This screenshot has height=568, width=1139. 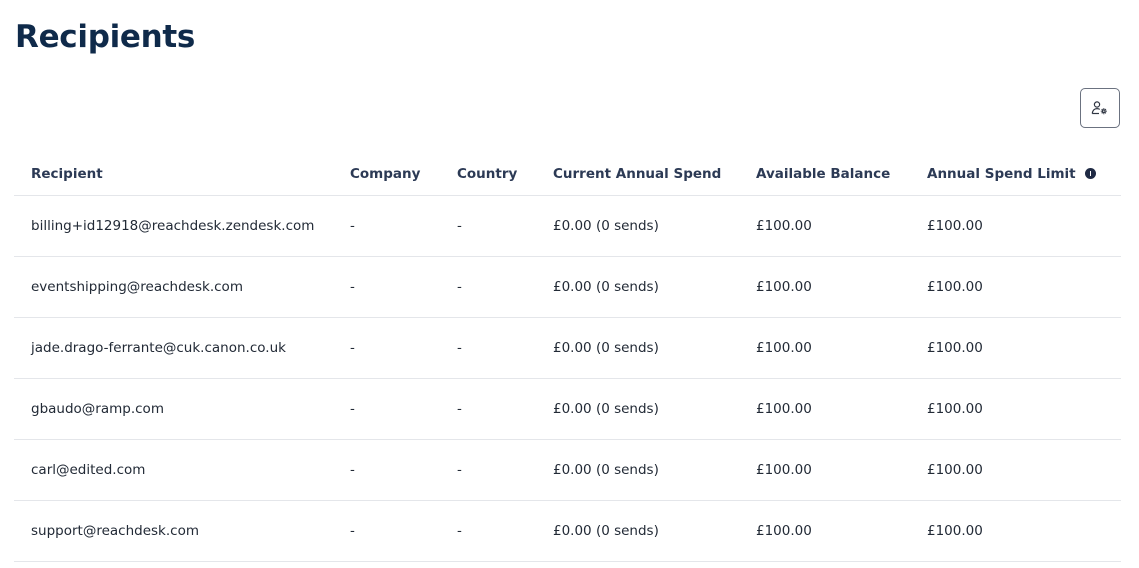 I want to click on recipient-email: jade.drago-ferrante@cuk.canon.co.uk, so click(x=182, y=348).